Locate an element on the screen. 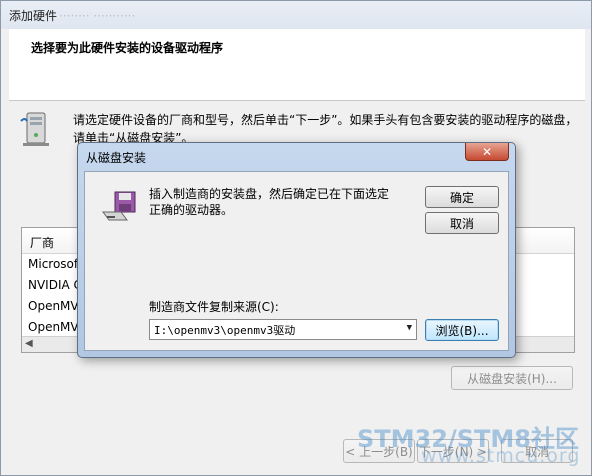  scroll-left-icon: ◀ is located at coordinates (29, 343).